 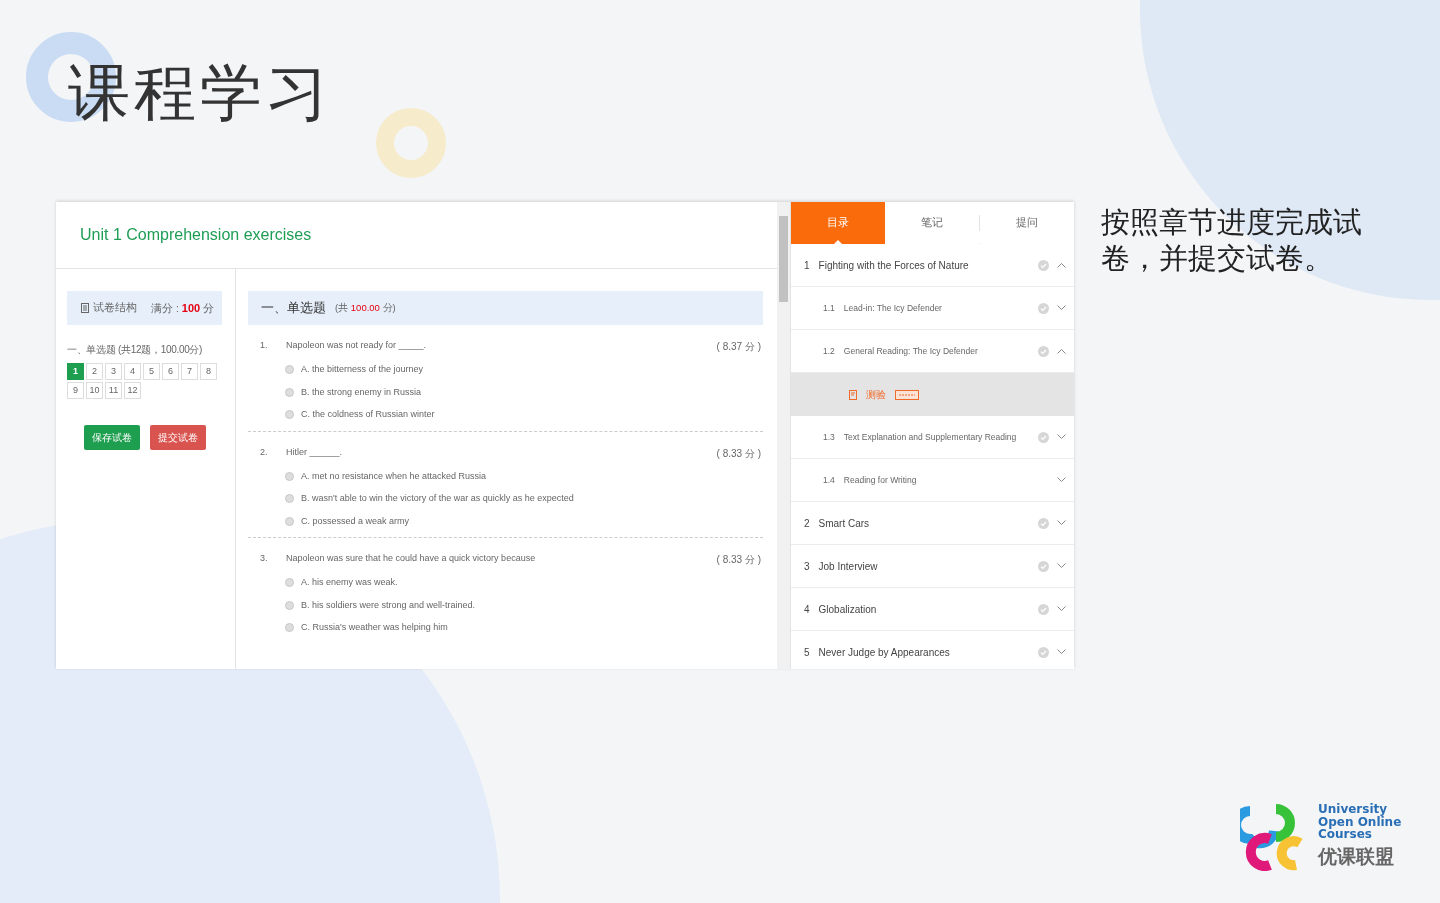 I want to click on item-number: 1, so click(x=807, y=265).